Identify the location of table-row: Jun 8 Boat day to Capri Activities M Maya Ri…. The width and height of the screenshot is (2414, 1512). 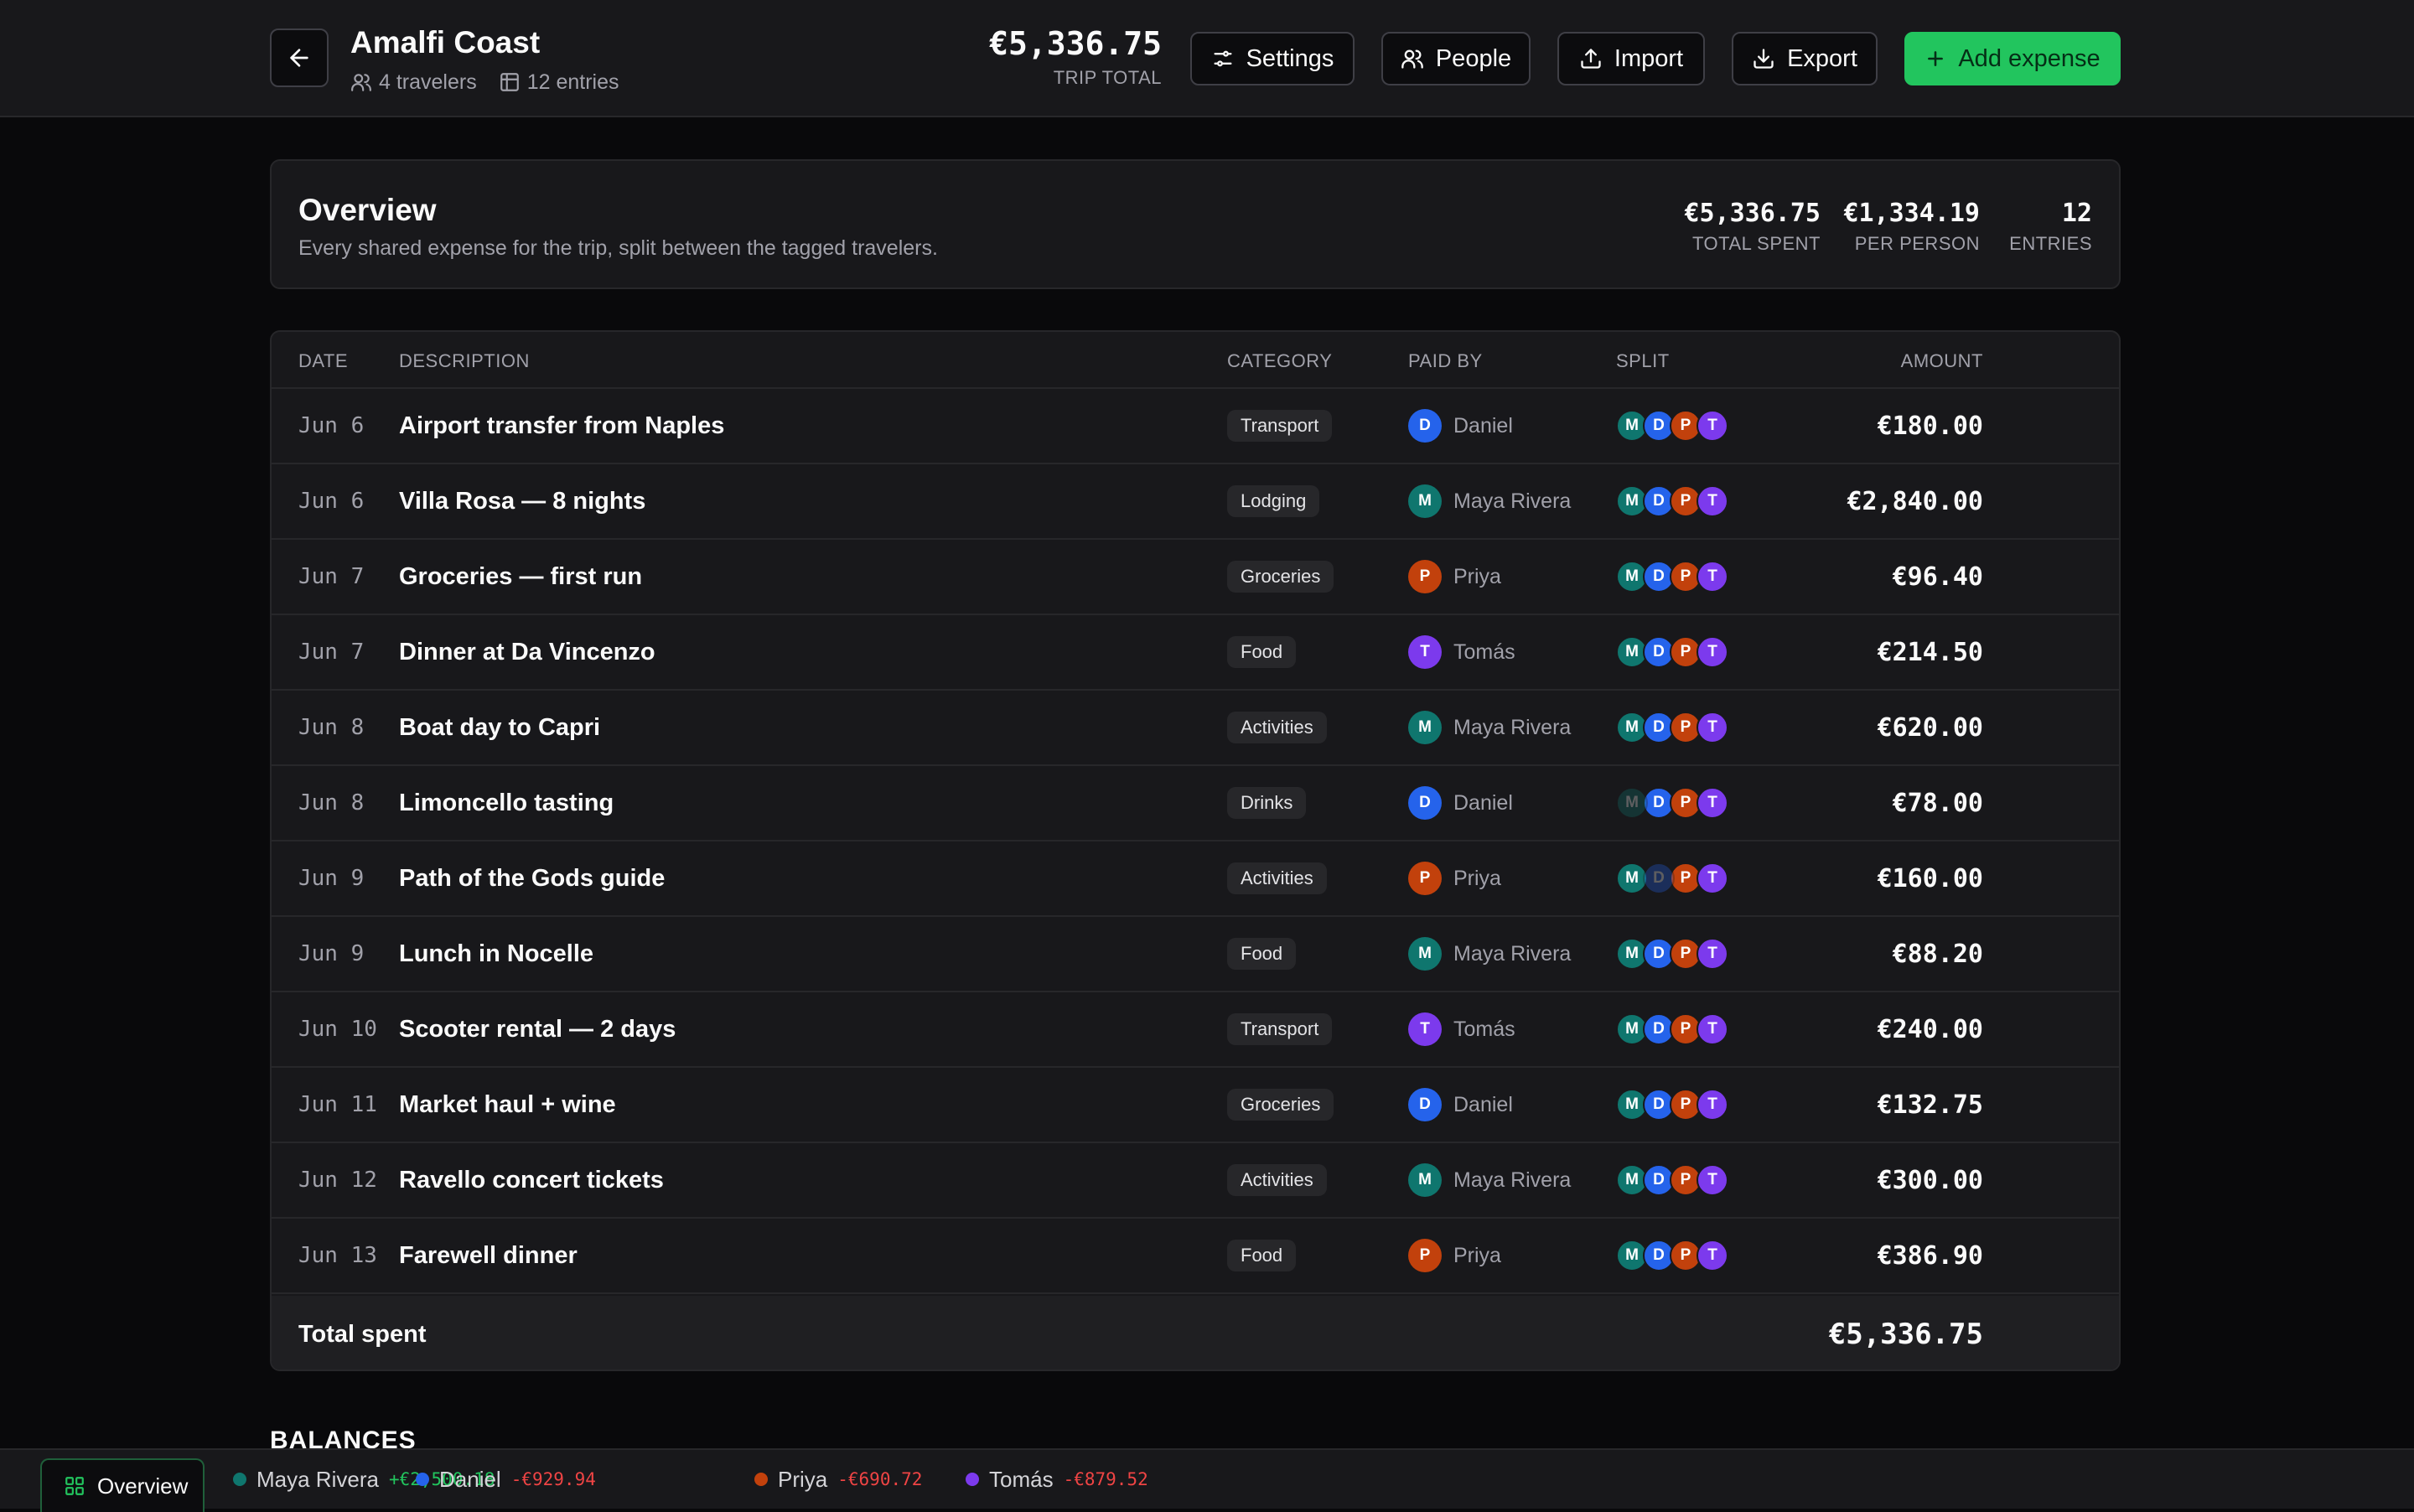
(1196, 728).